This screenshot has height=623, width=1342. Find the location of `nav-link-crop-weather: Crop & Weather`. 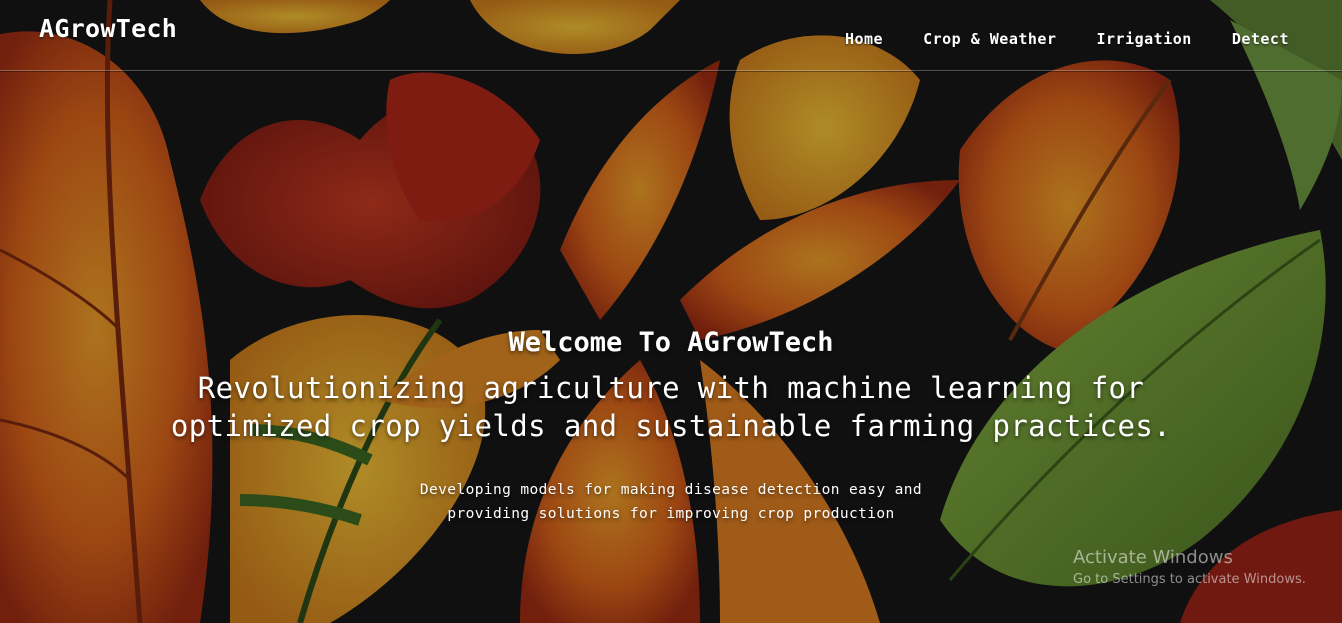

nav-link-crop-weather: Crop & Weather is located at coordinates (989, 39).